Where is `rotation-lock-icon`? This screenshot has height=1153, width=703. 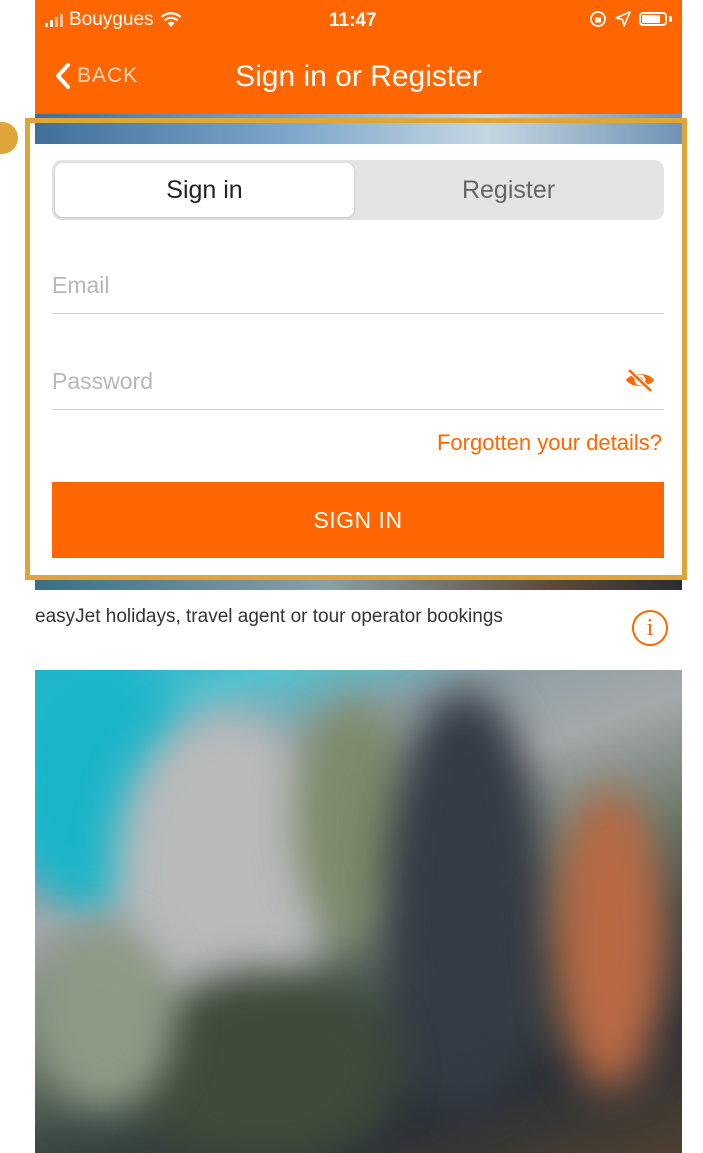
rotation-lock-icon is located at coordinates (598, 19).